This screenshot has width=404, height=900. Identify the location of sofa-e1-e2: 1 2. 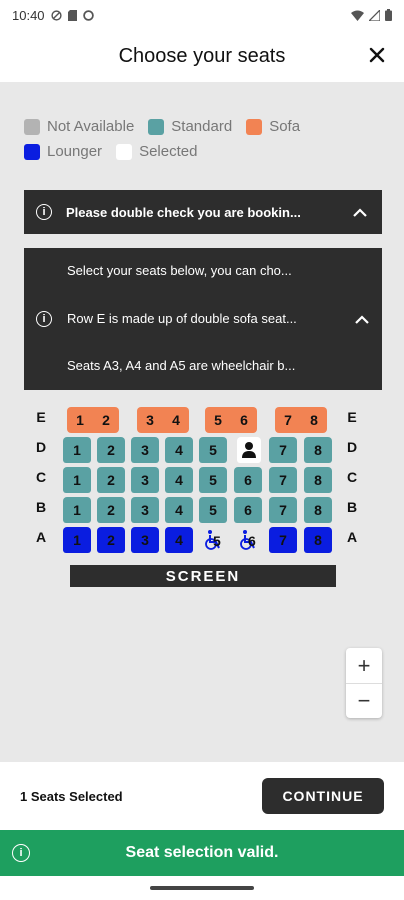
(93, 420).